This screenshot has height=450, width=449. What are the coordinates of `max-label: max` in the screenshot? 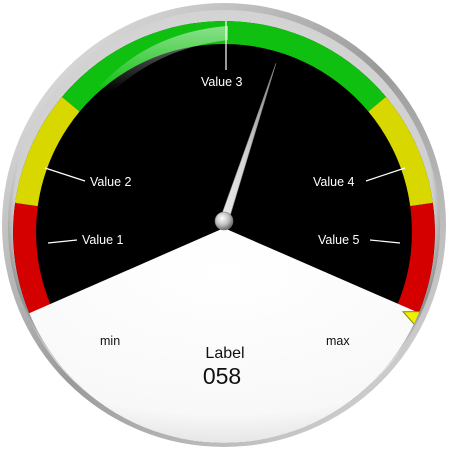 It's located at (338, 341).